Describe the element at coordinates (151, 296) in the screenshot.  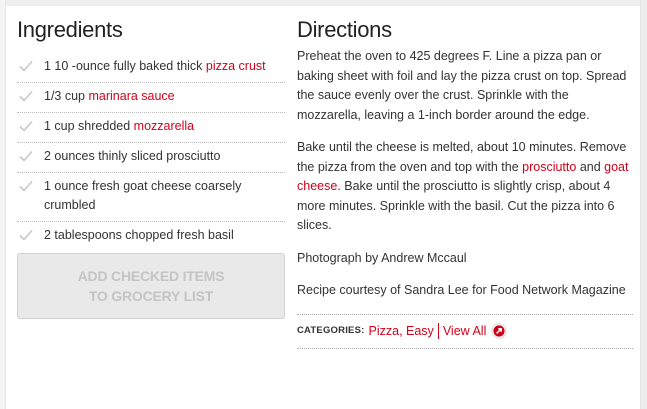
I see `grocery-button-line2: TO GROCERY LIST` at that location.